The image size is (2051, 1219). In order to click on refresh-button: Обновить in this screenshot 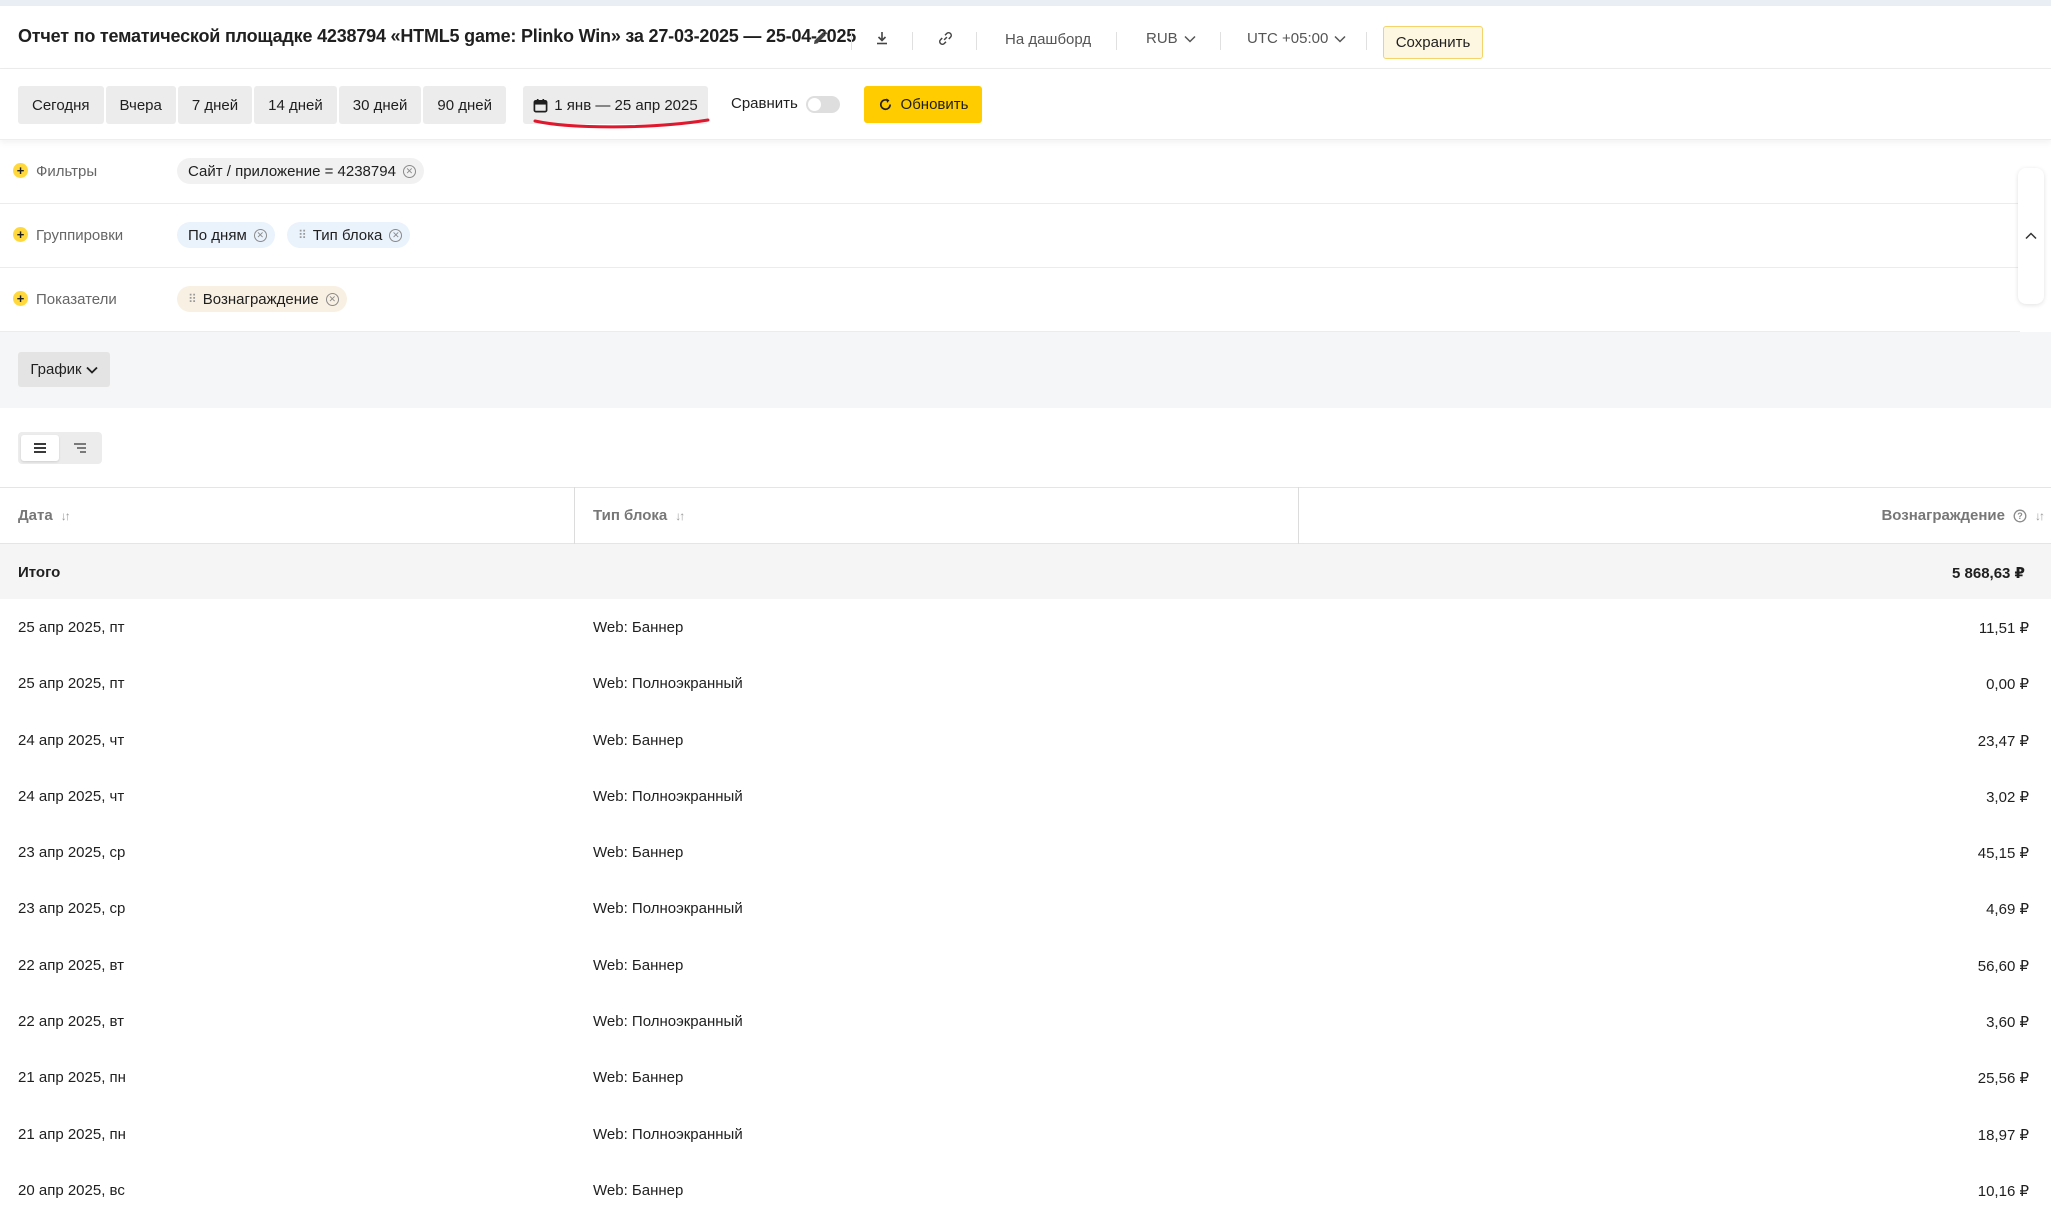, I will do `click(923, 104)`.